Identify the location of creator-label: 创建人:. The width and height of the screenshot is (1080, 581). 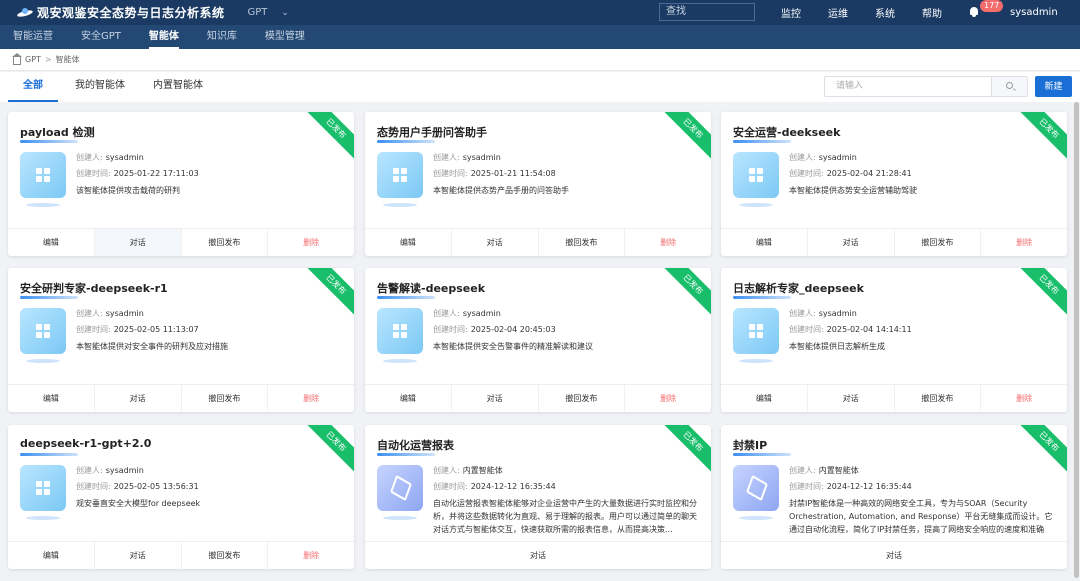
(89, 157).